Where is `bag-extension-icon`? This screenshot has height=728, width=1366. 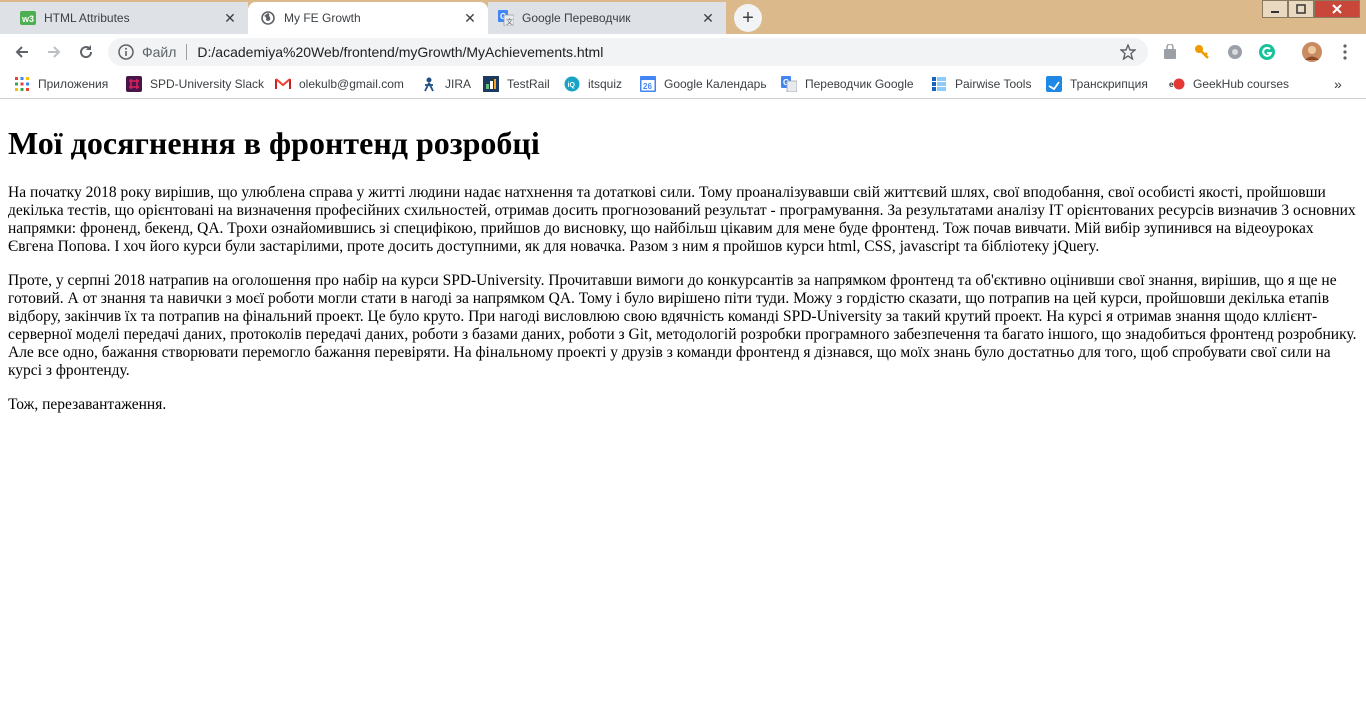
bag-extension-icon is located at coordinates (1170, 52).